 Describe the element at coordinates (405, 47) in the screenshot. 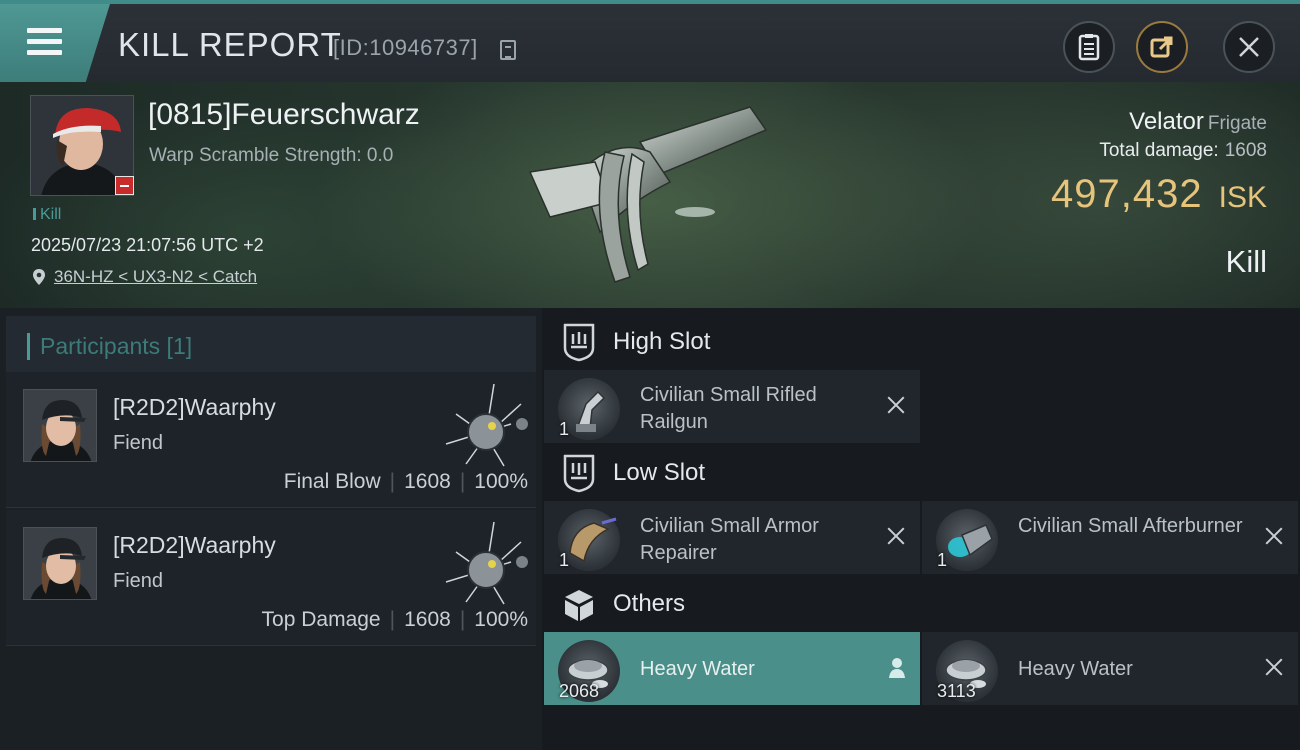

I see `report-id: [ID:10946737]` at that location.